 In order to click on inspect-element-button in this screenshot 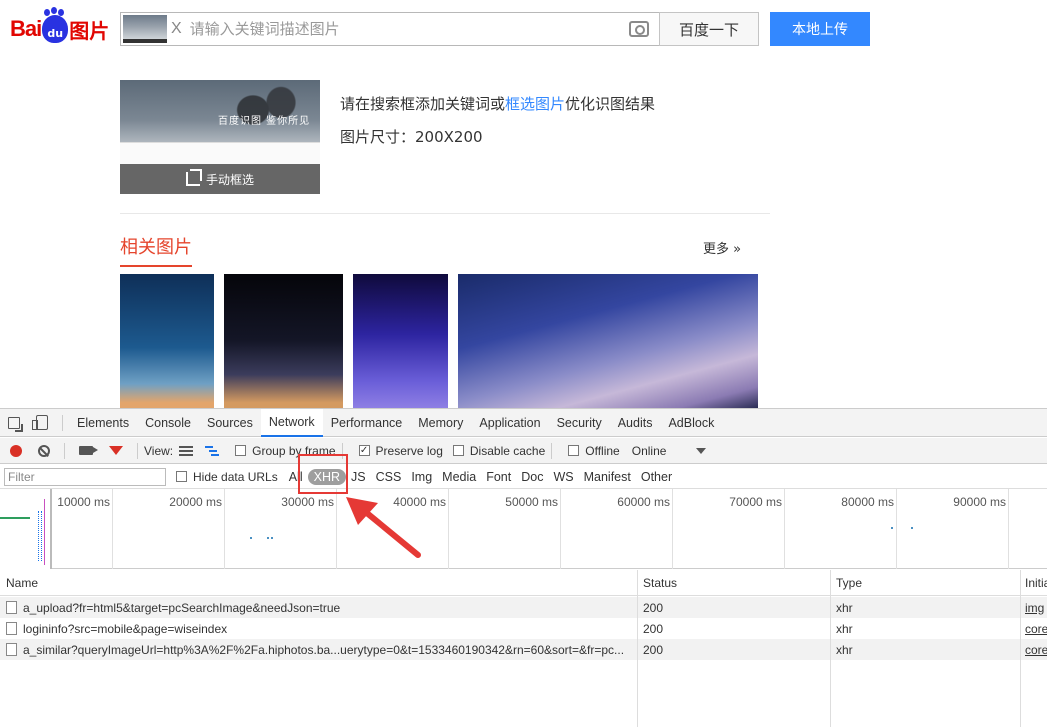, I will do `click(14, 423)`.